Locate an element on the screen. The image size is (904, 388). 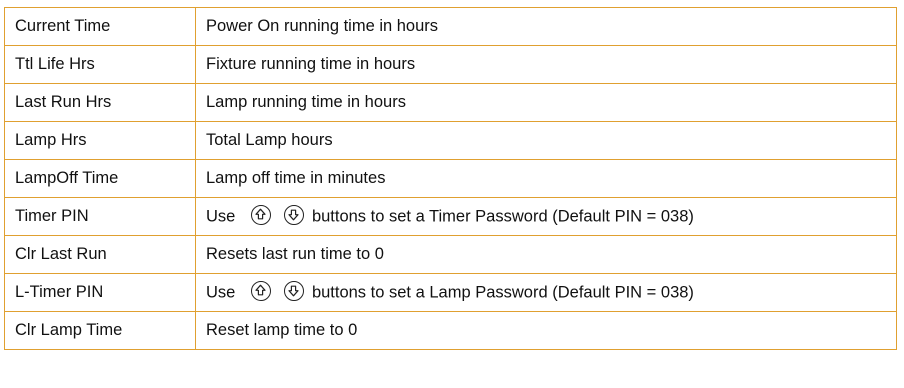
term-cell: Ttl Life Hrs is located at coordinates (100, 64).